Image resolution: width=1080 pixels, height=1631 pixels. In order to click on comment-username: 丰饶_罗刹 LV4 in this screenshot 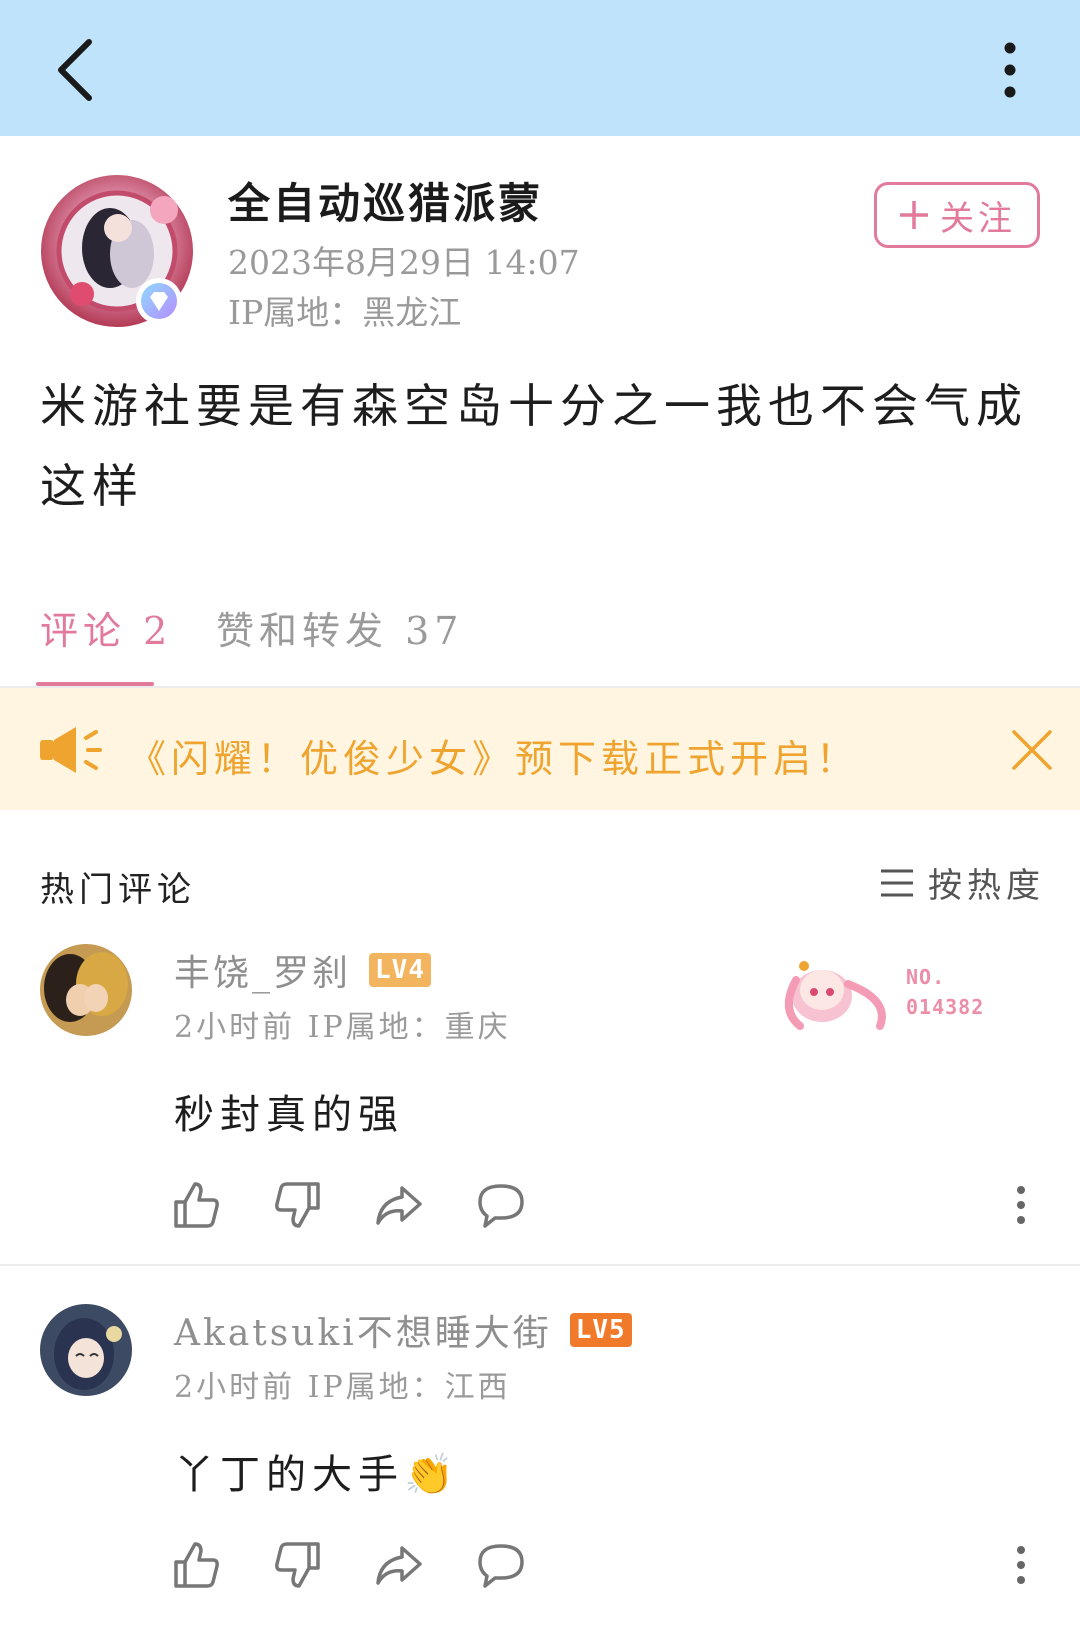, I will do `click(302, 970)`.